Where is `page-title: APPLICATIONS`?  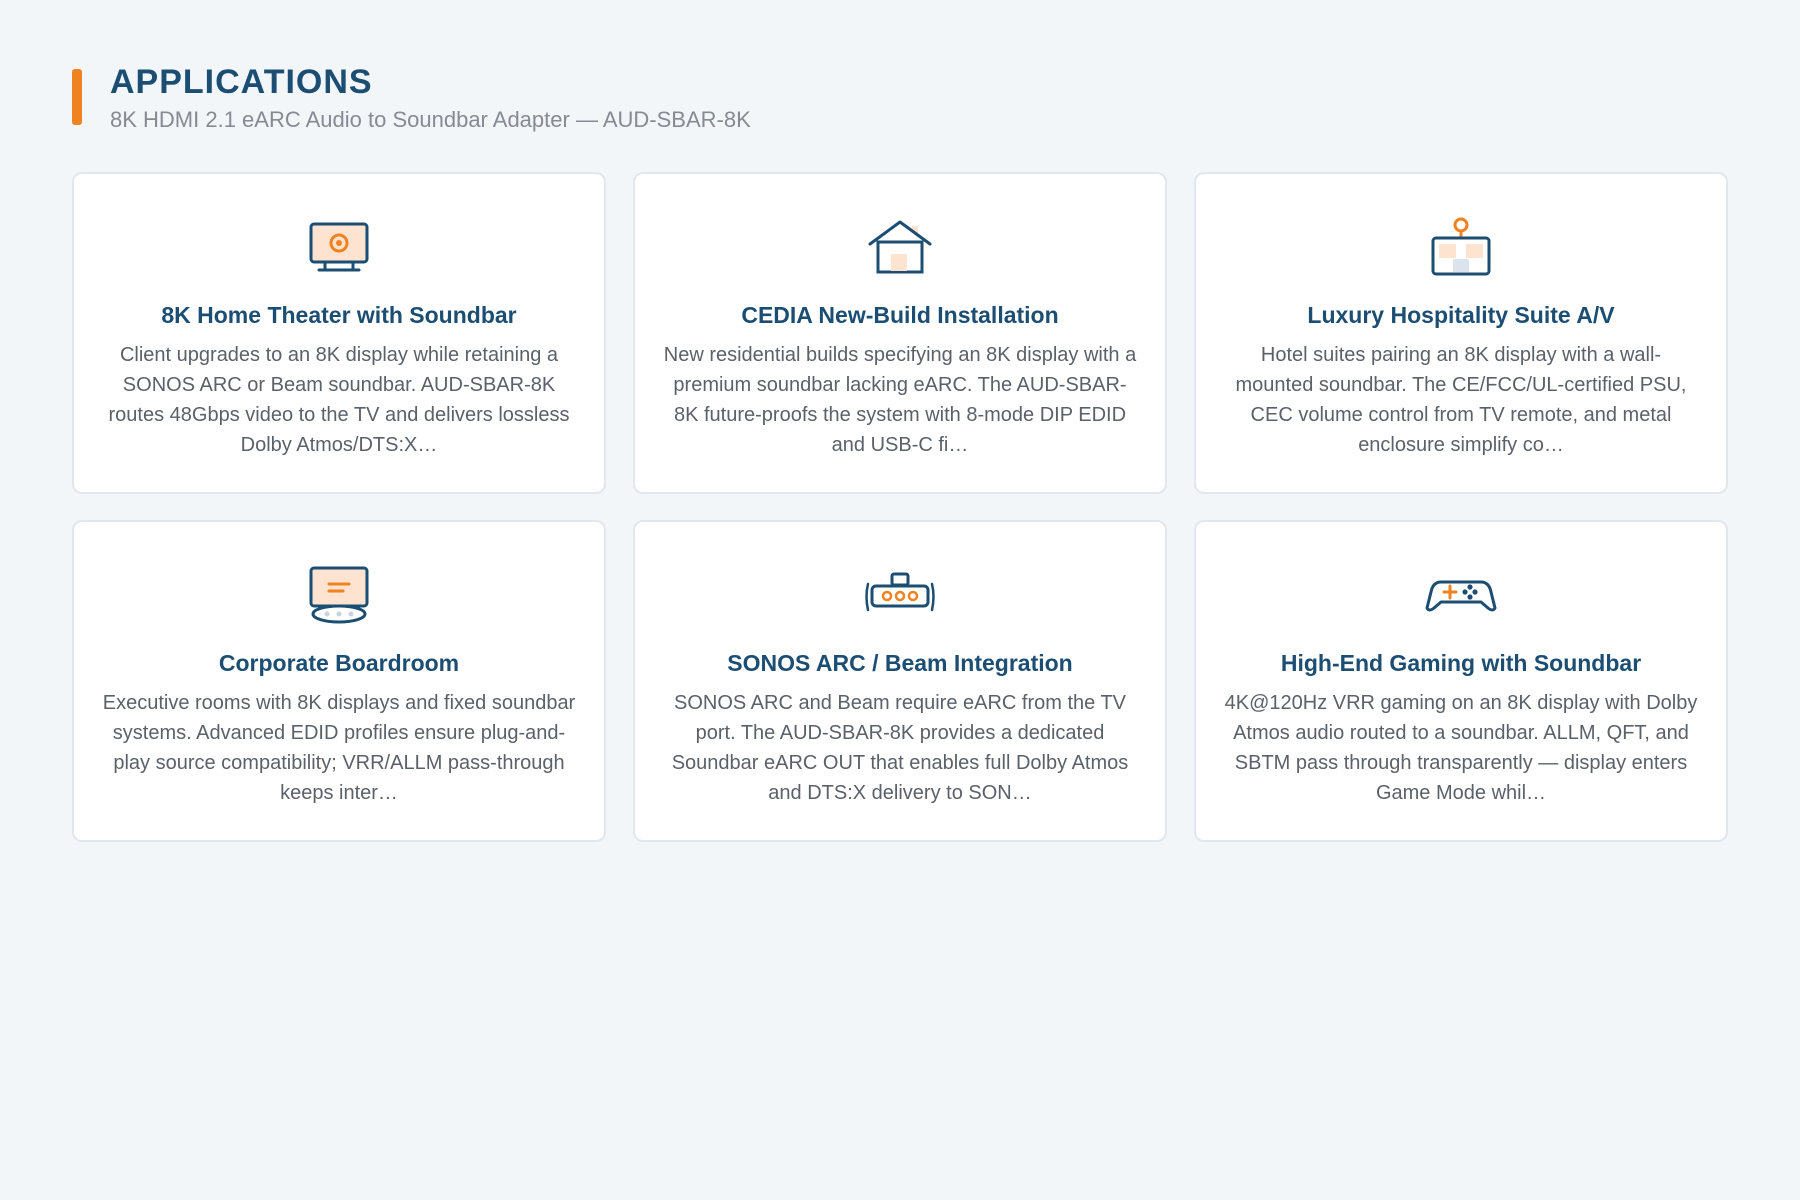 page-title: APPLICATIONS is located at coordinates (241, 82).